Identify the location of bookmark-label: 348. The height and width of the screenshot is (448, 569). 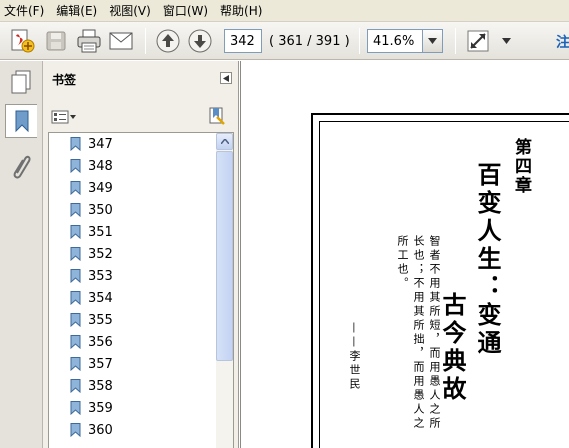
(100, 166).